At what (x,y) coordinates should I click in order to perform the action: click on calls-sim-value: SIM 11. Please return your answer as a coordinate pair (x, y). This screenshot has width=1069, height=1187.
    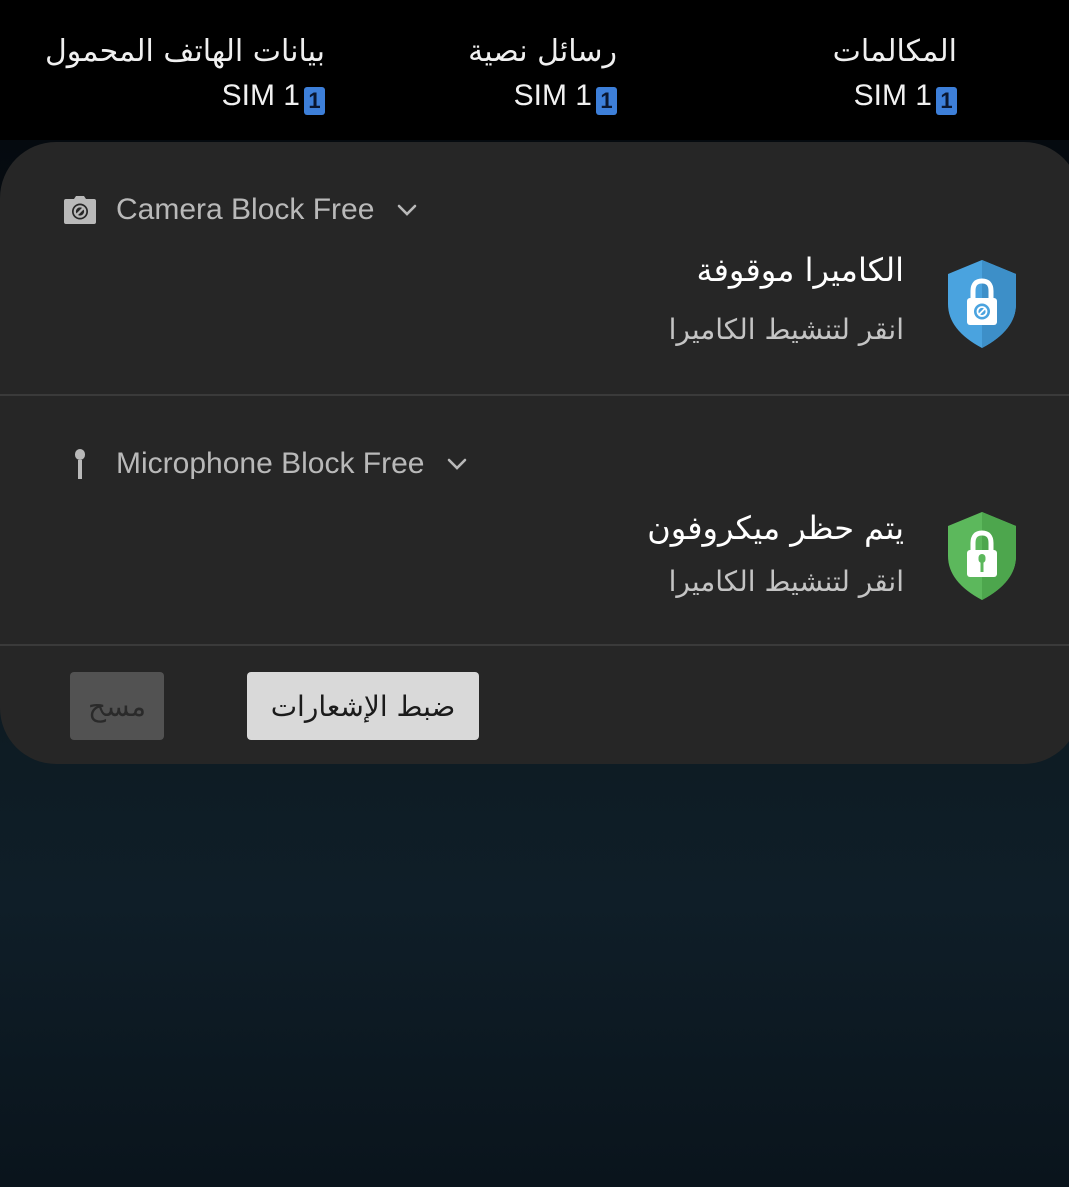
    Looking at the image, I should click on (895, 96).